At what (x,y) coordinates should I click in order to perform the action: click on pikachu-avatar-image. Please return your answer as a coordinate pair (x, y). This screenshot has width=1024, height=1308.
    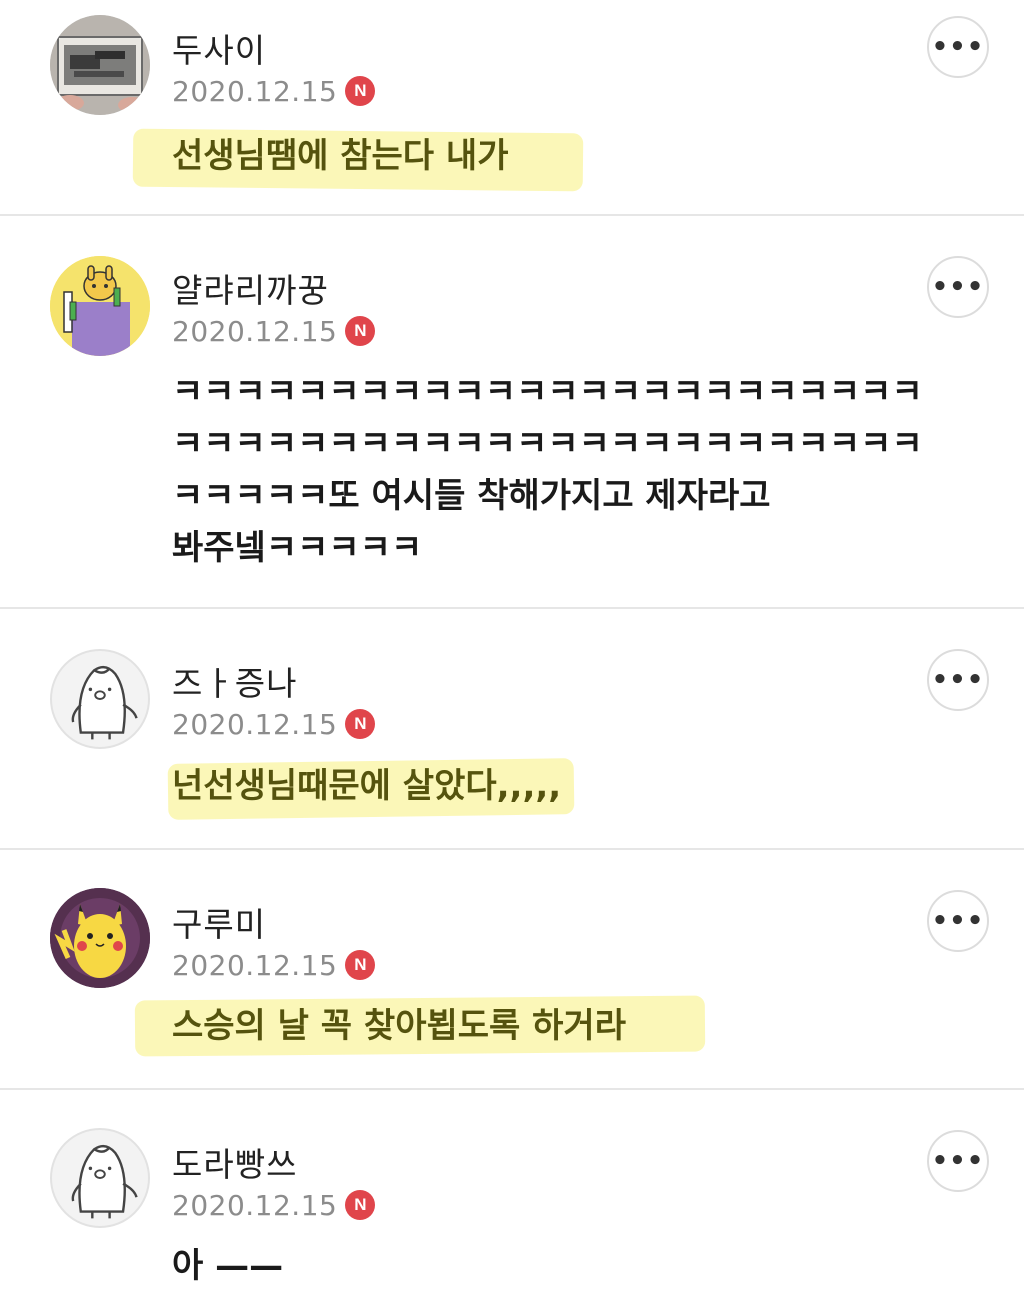
    Looking at the image, I should click on (100, 938).